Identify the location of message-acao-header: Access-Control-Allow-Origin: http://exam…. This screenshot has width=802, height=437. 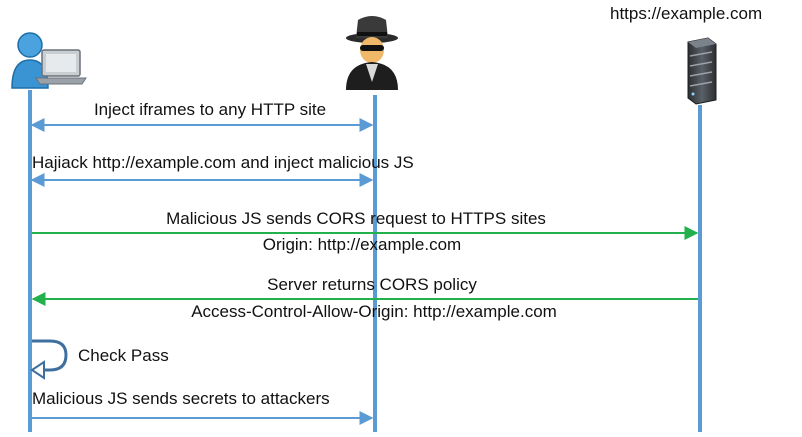
(374, 311).